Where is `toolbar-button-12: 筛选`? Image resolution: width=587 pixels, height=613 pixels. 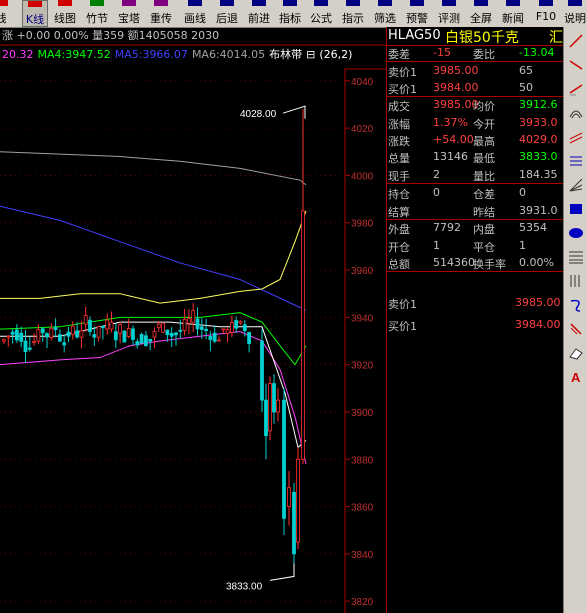 toolbar-button-12: 筛选 is located at coordinates (385, 13).